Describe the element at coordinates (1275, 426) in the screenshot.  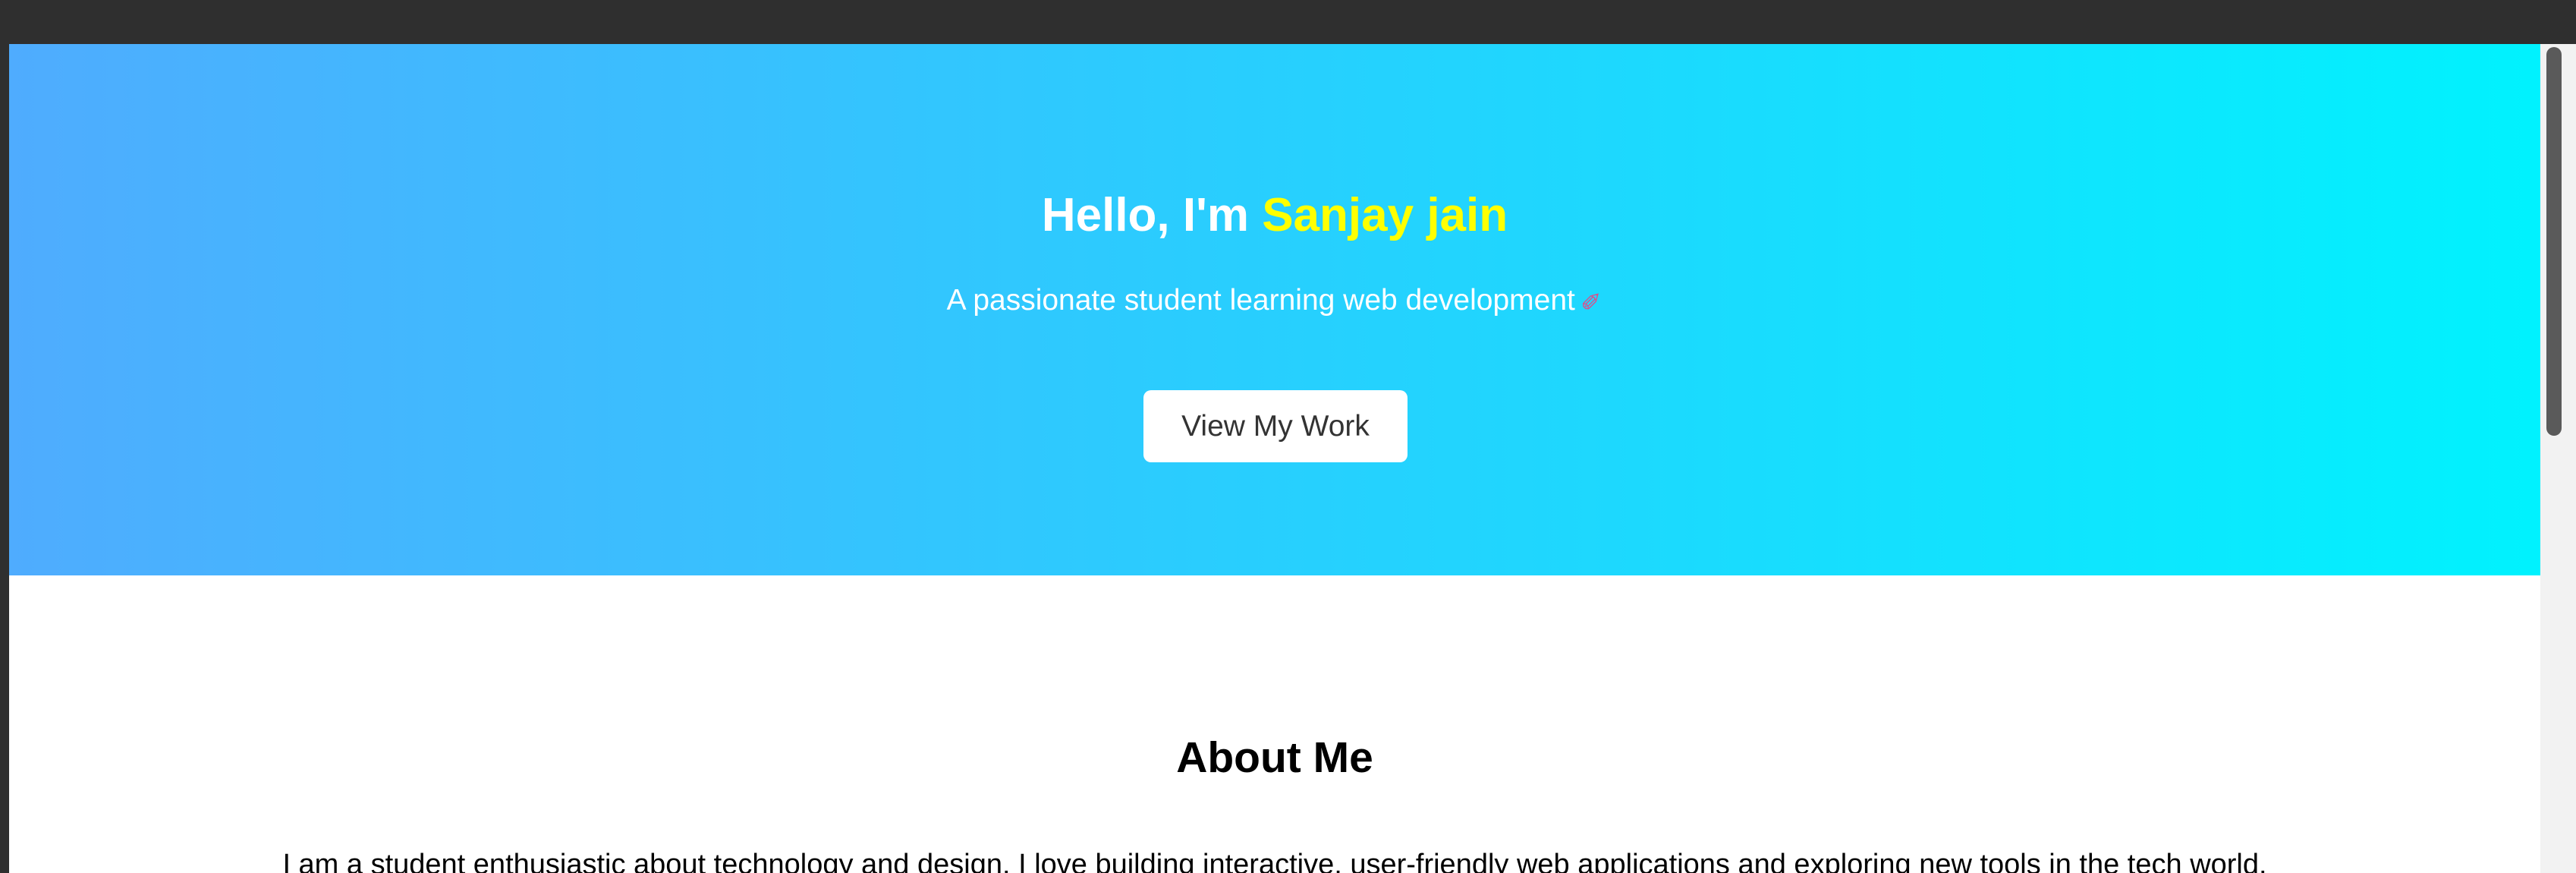
I see `view-my-work-button: View My Work` at that location.